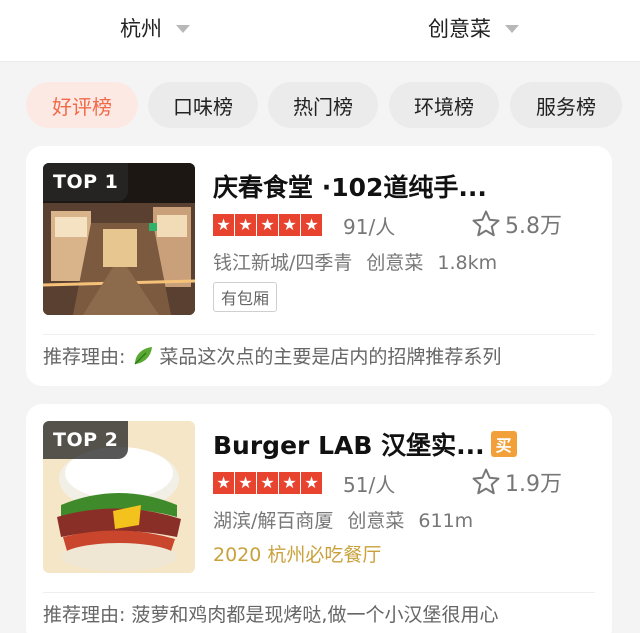  What do you see at coordinates (143, 355) in the screenshot?
I see `leaf-icon` at bounding box center [143, 355].